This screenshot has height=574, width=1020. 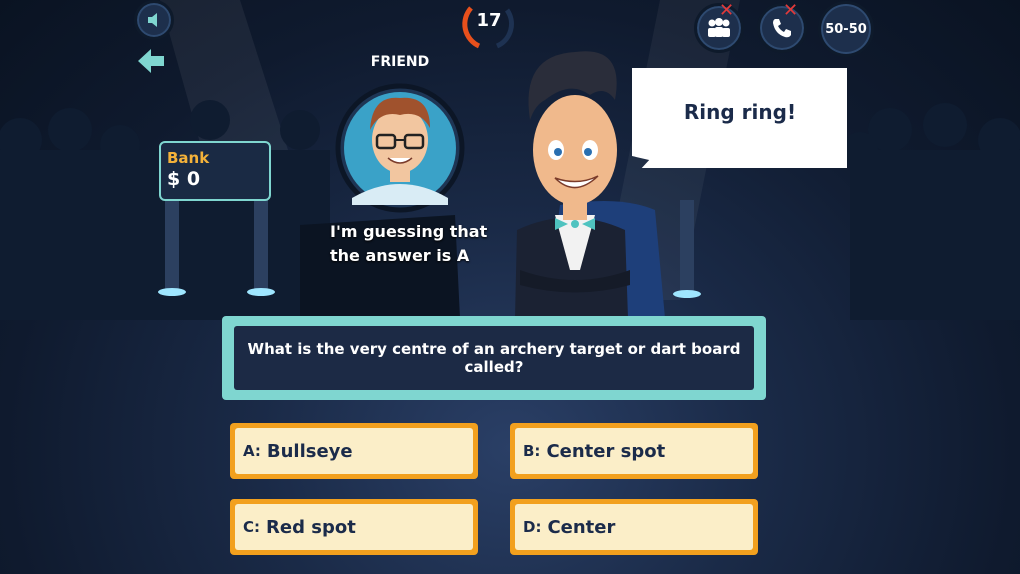 I want to click on fifty-fifty-label: 50-50, so click(x=846, y=29).